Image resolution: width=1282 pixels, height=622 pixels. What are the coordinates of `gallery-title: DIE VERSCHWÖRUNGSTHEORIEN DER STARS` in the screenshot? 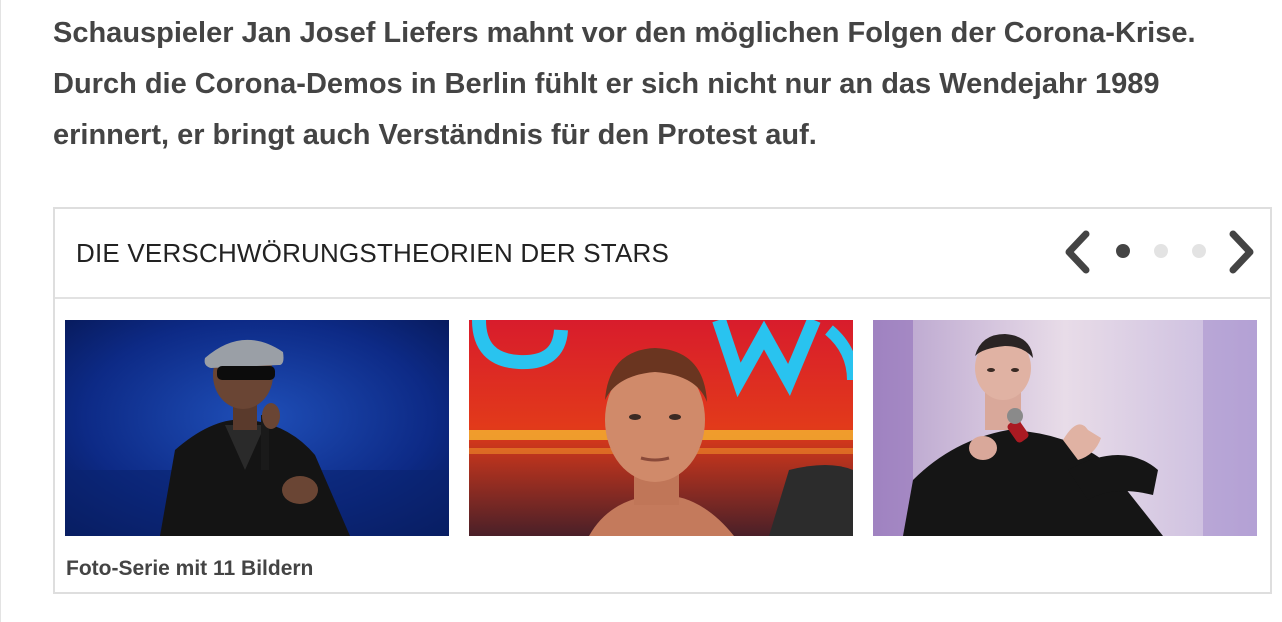 It's located at (373, 253).